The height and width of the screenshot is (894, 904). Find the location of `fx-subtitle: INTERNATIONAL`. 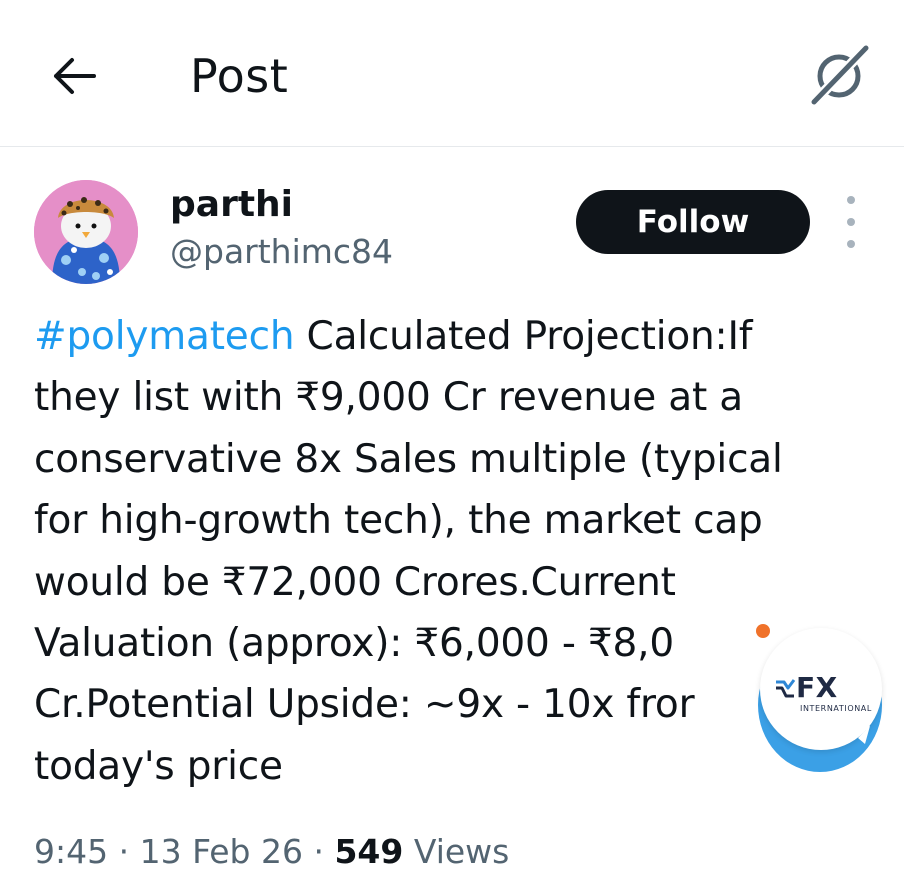

fx-subtitle: INTERNATIONAL is located at coordinates (836, 708).